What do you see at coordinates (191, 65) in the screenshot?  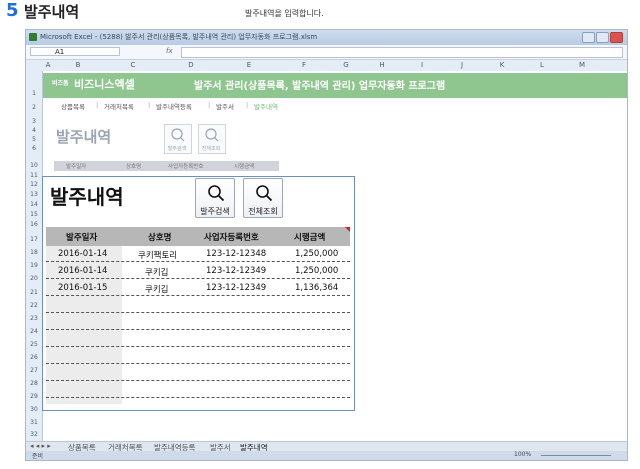 I see `column-d: D` at bounding box center [191, 65].